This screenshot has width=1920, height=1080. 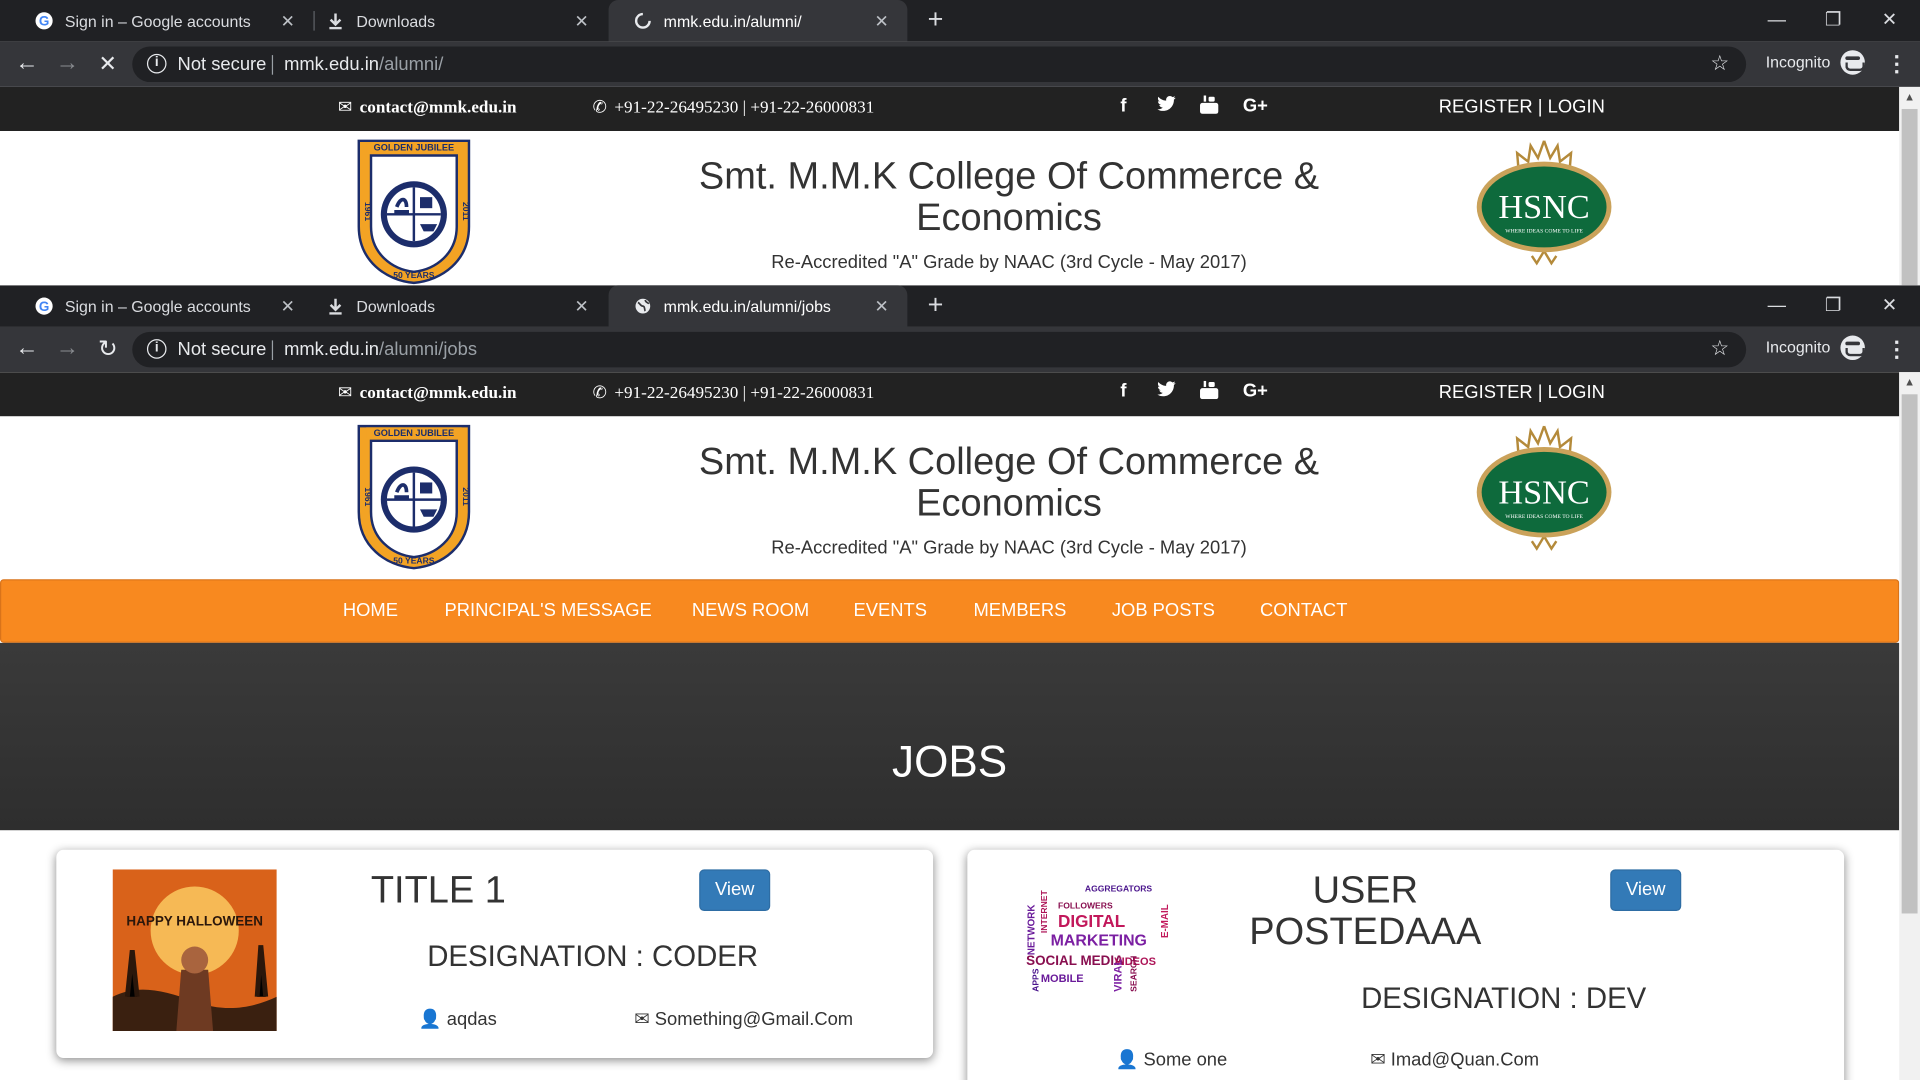 I want to click on tab-alumni-jobs-active: mmk.edu.in/alumni/jobs ✕, so click(x=758, y=306).